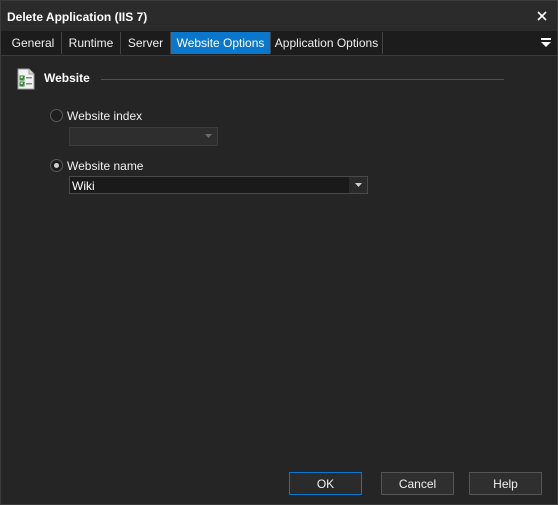  Describe the element at coordinates (146, 43) in the screenshot. I see `tab-server: Server` at that location.